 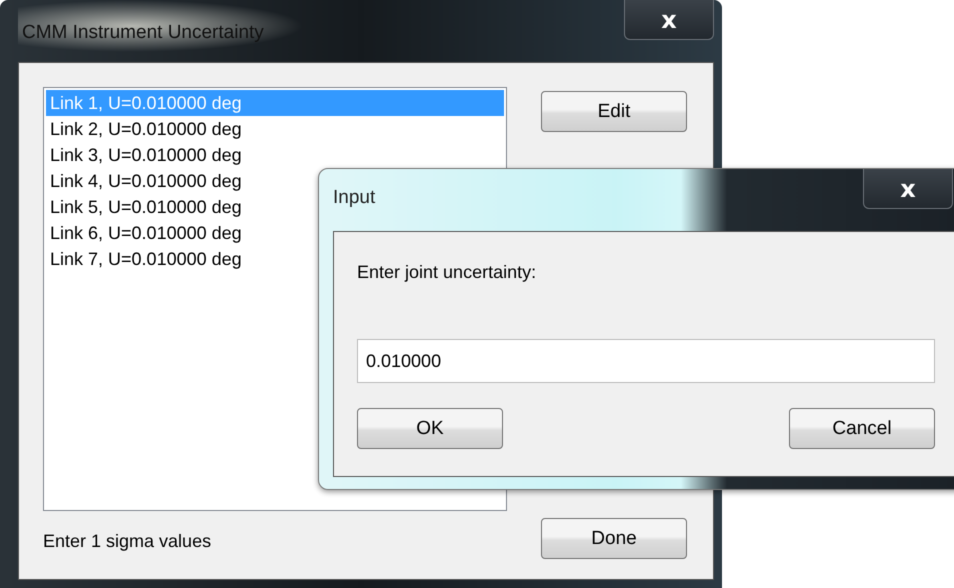 I want to click on status-text: Enter 1 sigma values, so click(x=127, y=541).